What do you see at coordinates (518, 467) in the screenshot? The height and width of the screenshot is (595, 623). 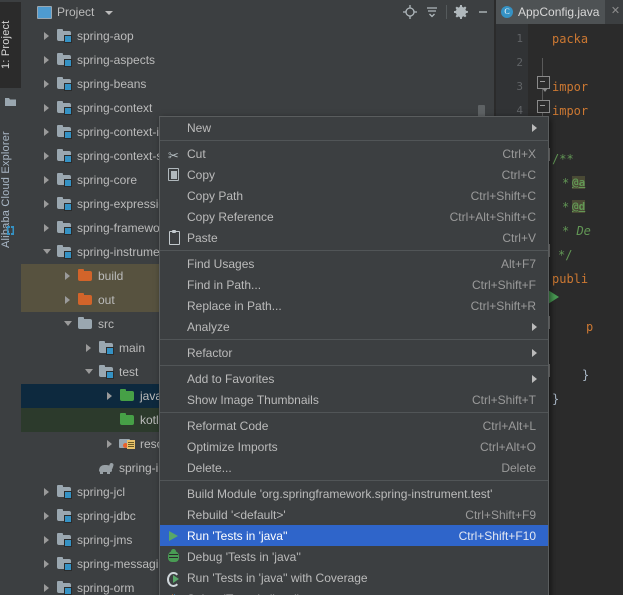 I see `menu-item-shortcut: Delete` at bounding box center [518, 467].